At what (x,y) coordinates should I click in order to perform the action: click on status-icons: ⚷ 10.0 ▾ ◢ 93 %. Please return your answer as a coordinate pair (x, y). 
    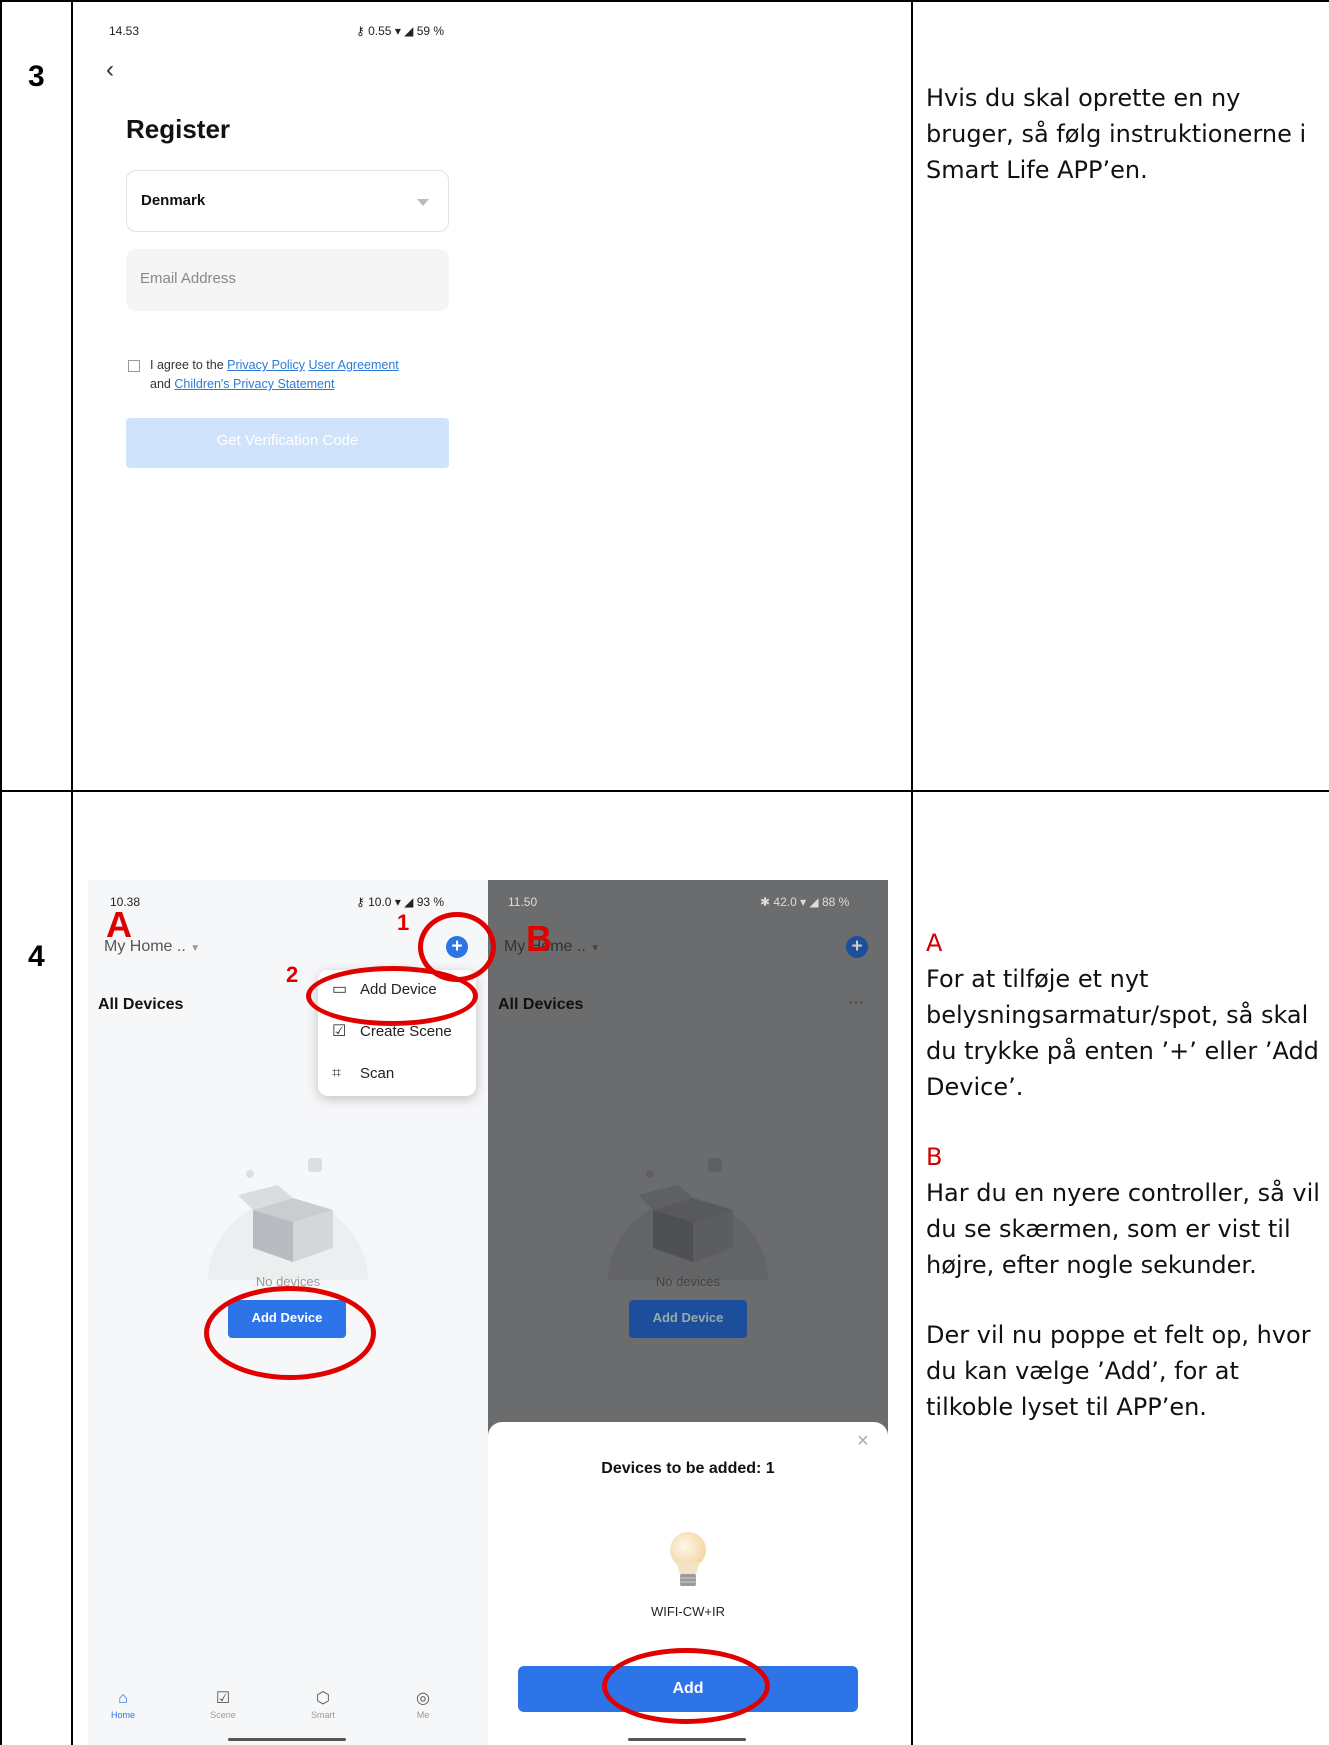
    Looking at the image, I should click on (400, 902).